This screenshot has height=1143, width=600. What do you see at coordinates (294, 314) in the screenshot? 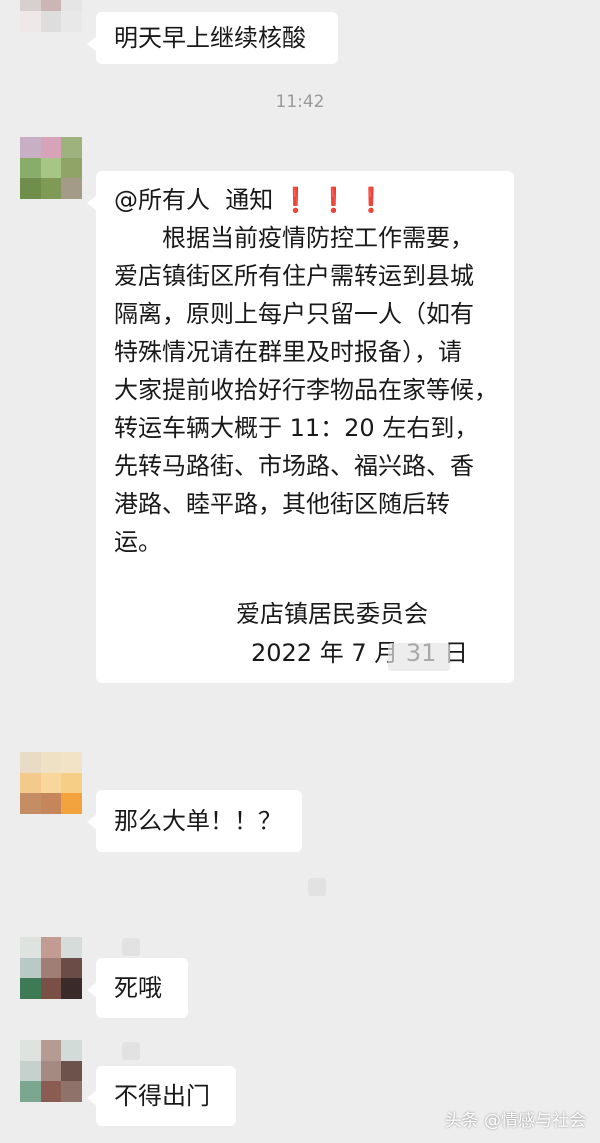
I see `notice-line: 隔离，原则上每户只留一人（如有` at bounding box center [294, 314].